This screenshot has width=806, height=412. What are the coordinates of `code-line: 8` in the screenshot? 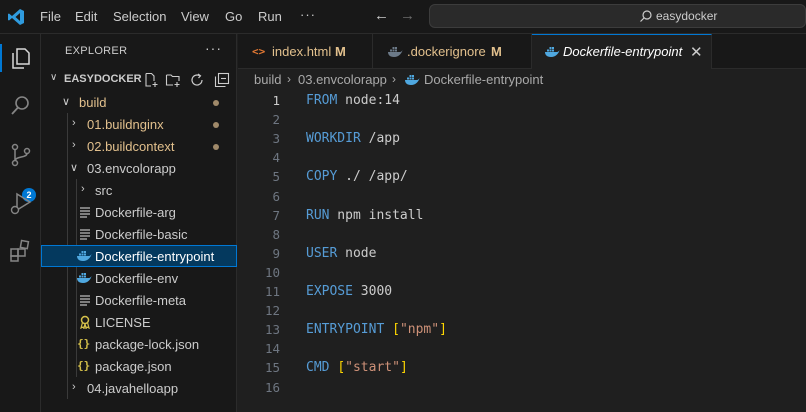 It's located at (522, 236).